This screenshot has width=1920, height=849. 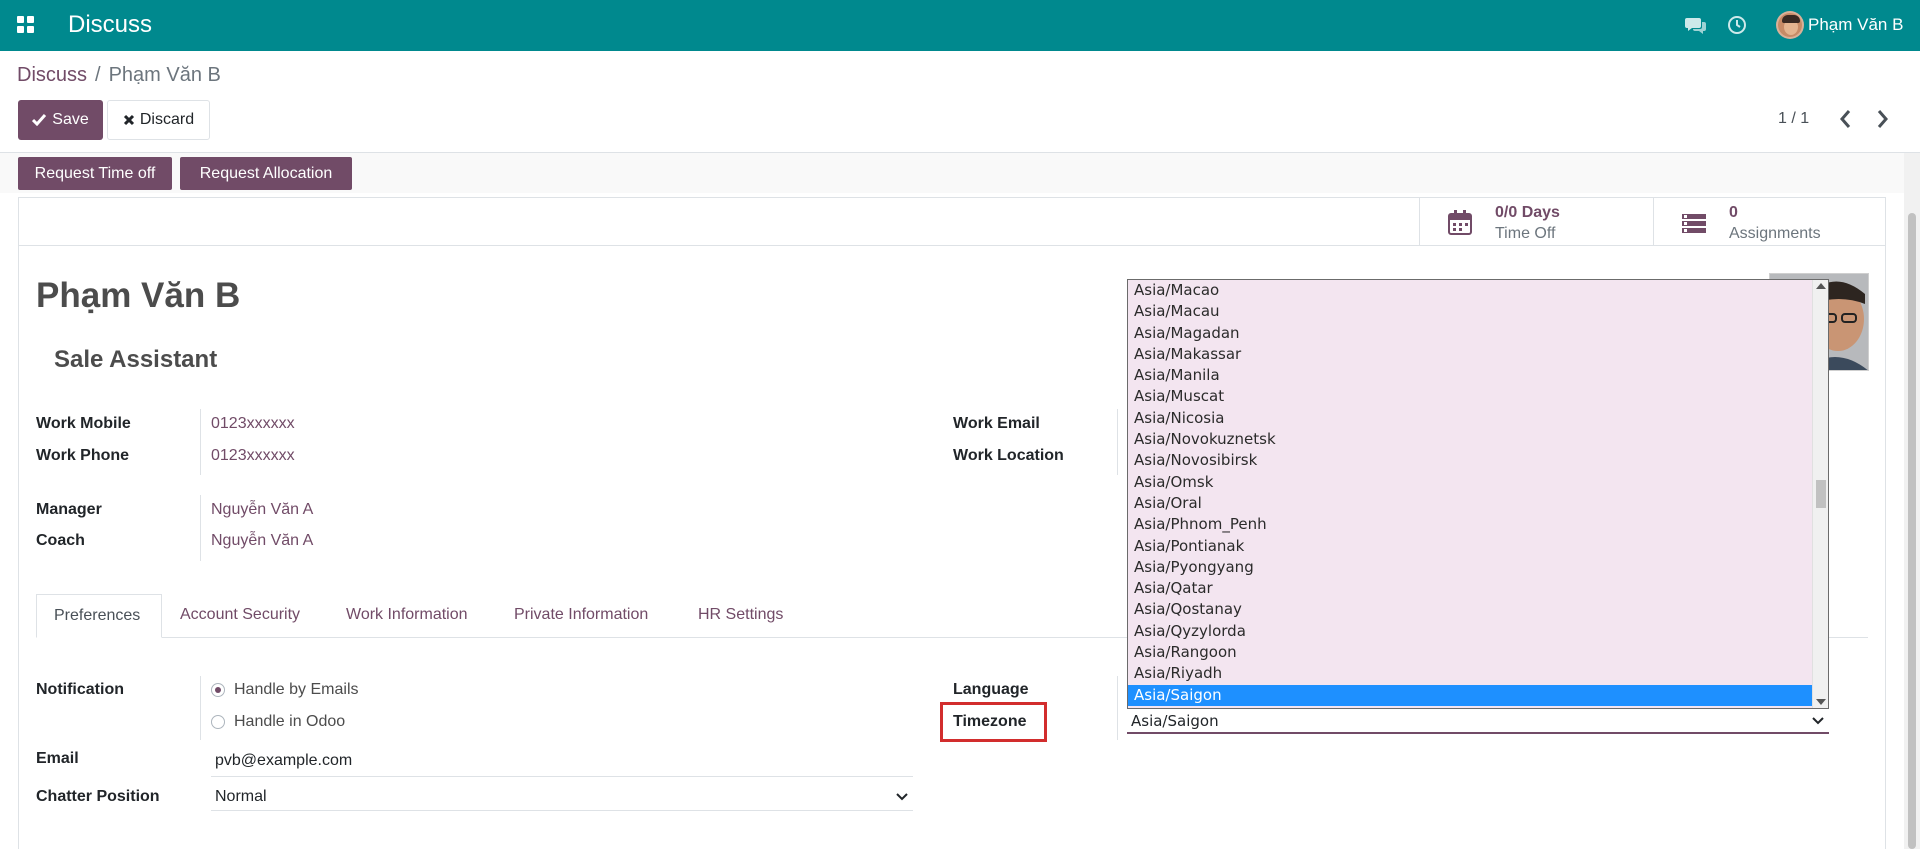 I want to click on timezone-option: Asia/Qyzylorda, so click(x=1478, y=631).